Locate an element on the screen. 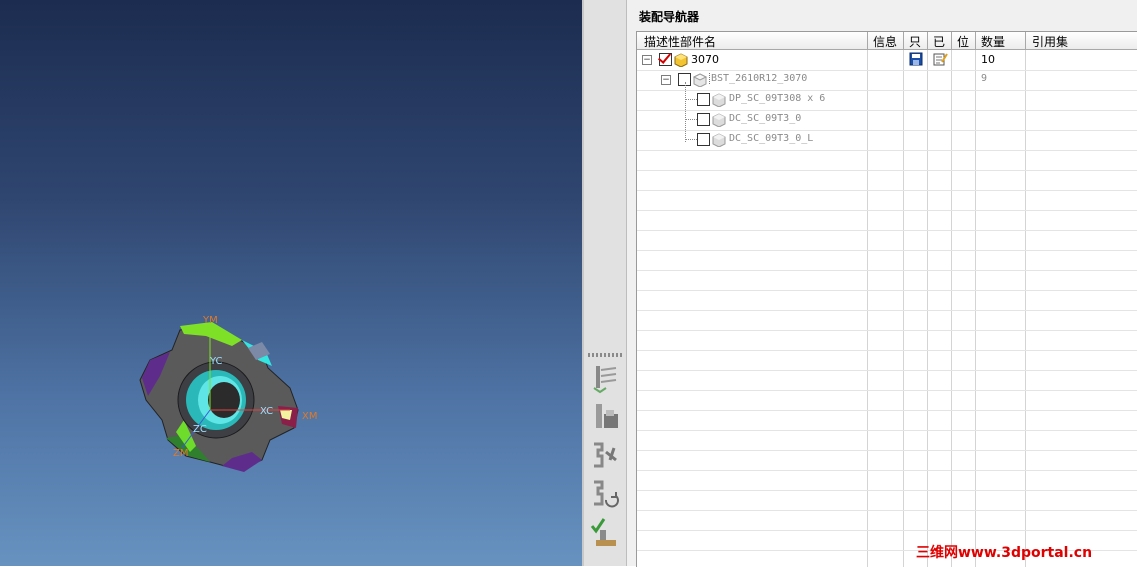 The image size is (1137, 567). reuse-library-icon is located at coordinates (605, 493).